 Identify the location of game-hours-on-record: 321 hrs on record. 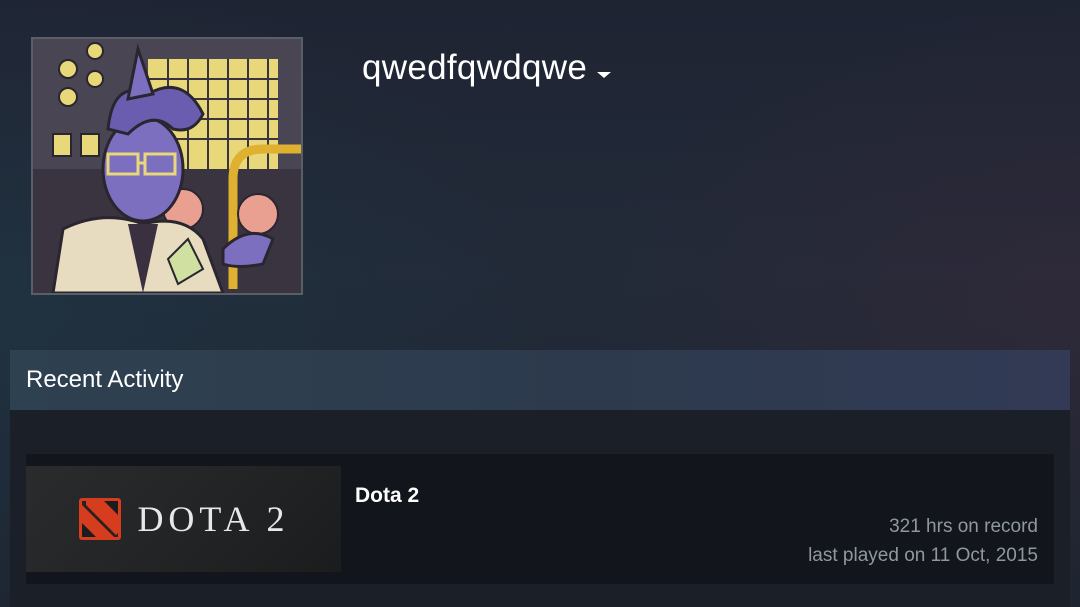
(963, 526).